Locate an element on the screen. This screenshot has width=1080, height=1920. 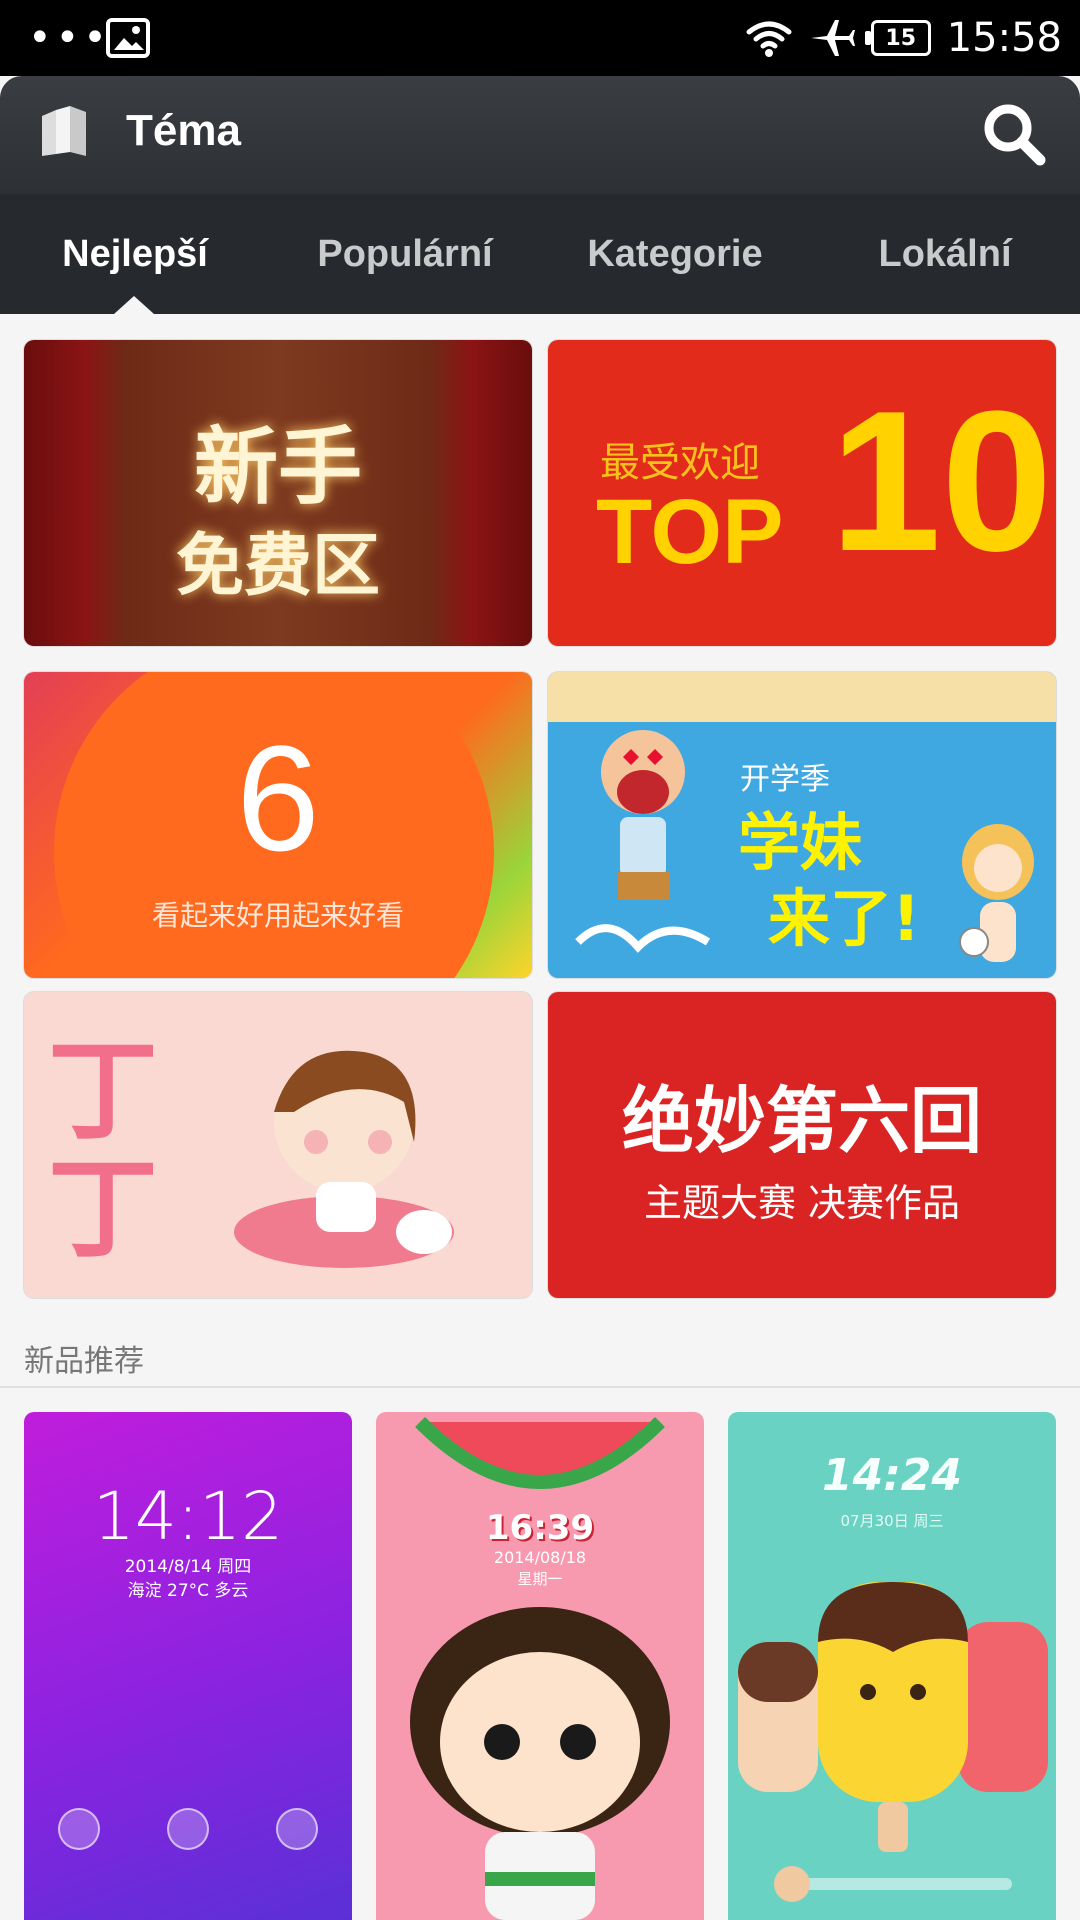
banner-text: 主题大赛 决赛作品 is located at coordinates (802, 1203).